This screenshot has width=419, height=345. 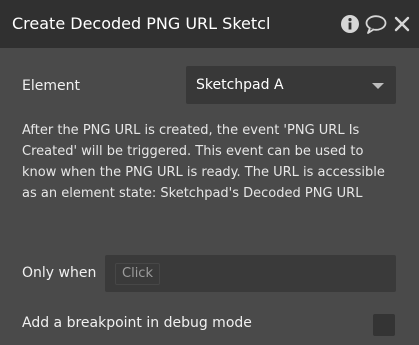 What do you see at coordinates (350, 24) in the screenshot?
I see `info-icon` at bounding box center [350, 24].